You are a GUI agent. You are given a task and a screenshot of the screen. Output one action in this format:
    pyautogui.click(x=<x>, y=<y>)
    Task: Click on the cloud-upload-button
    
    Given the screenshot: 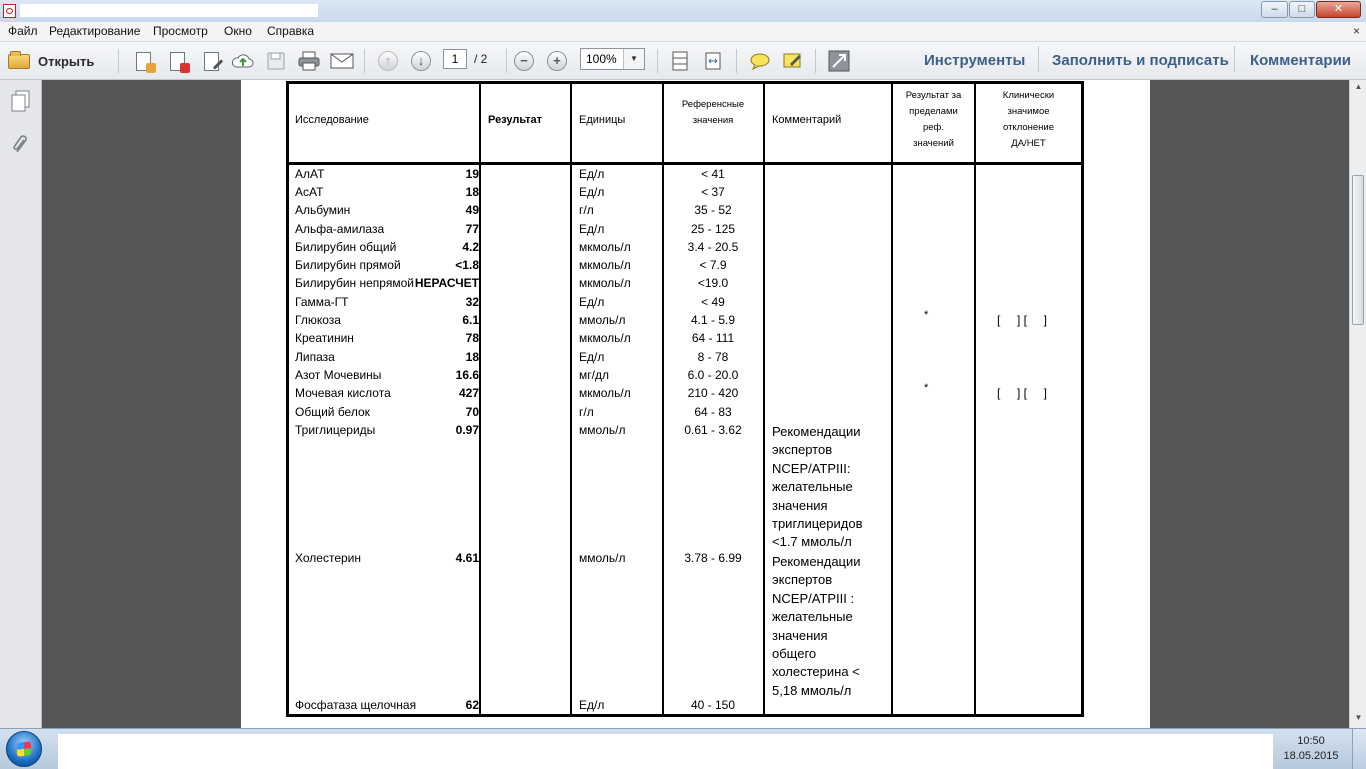 What is the action you would take?
    pyautogui.click(x=243, y=61)
    